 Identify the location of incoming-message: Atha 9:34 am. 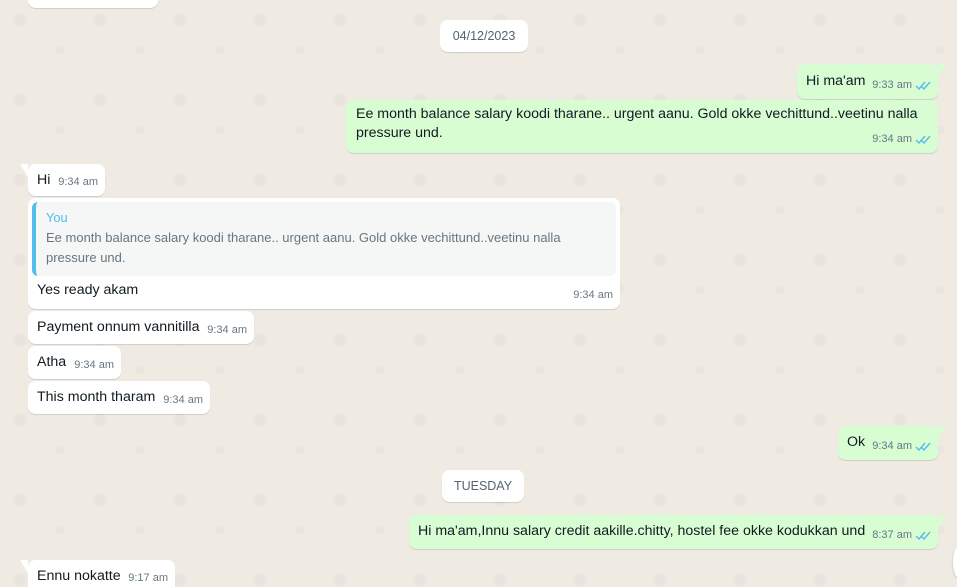
(74, 362).